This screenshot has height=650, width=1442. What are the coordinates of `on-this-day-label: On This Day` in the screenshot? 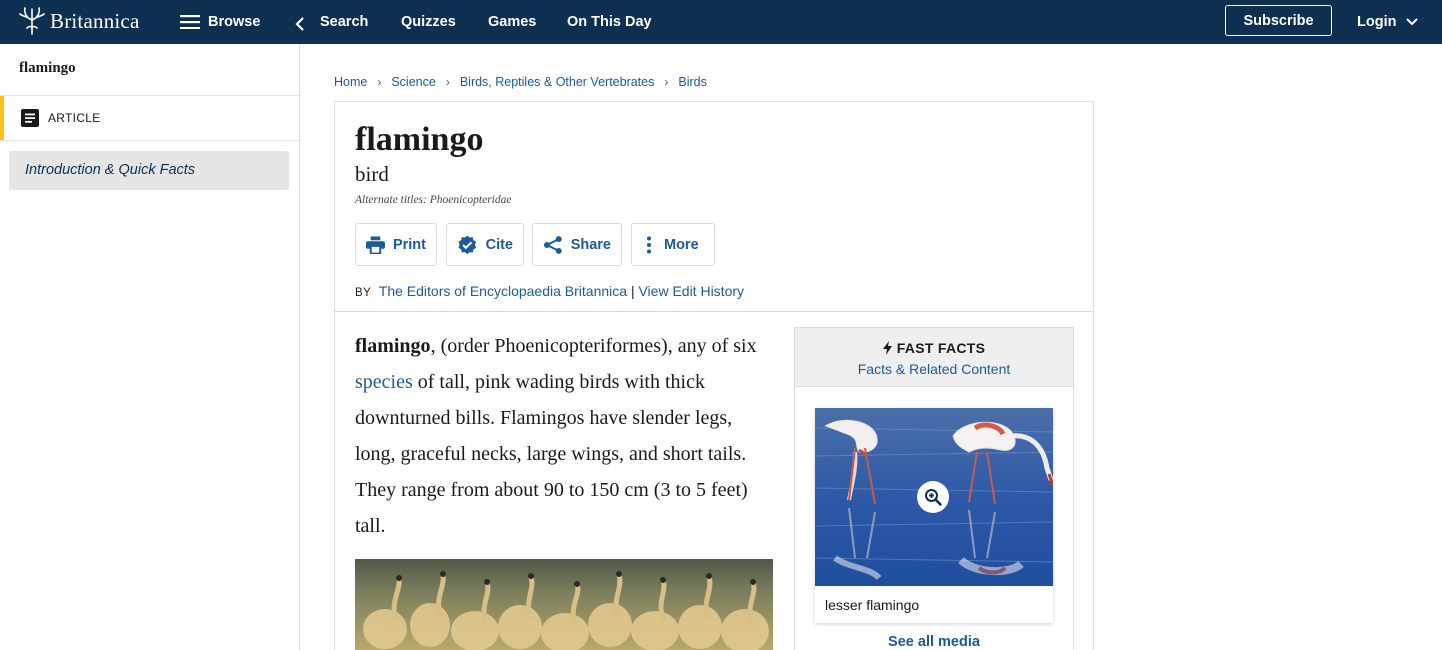 It's located at (609, 22).